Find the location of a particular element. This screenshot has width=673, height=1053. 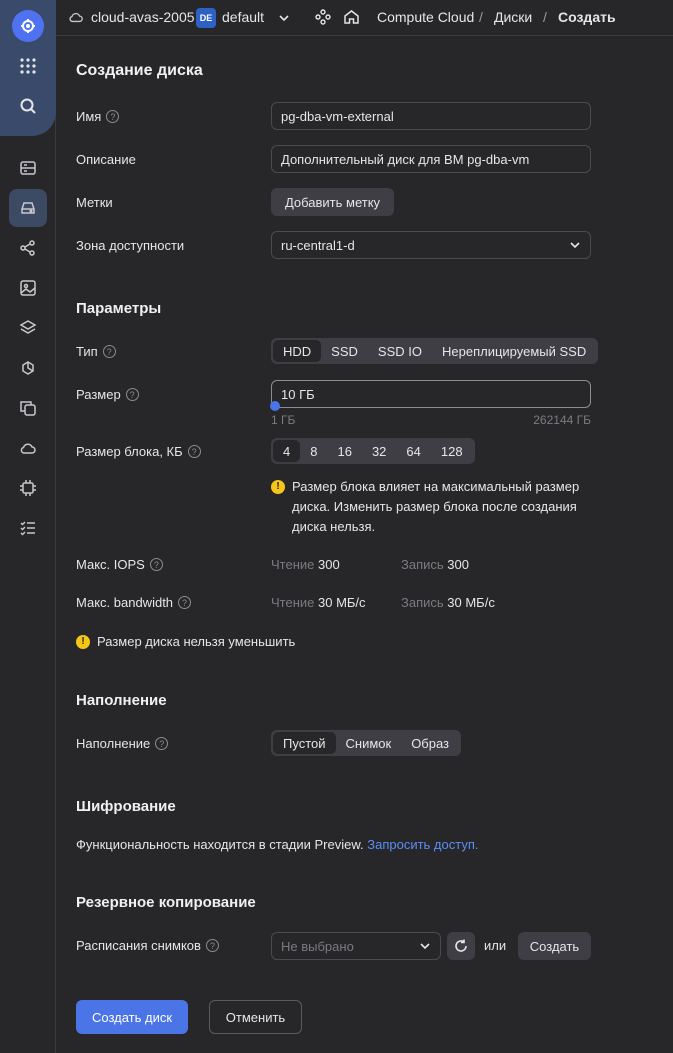

folder-badge: DE is located at coordinates (206, 18).